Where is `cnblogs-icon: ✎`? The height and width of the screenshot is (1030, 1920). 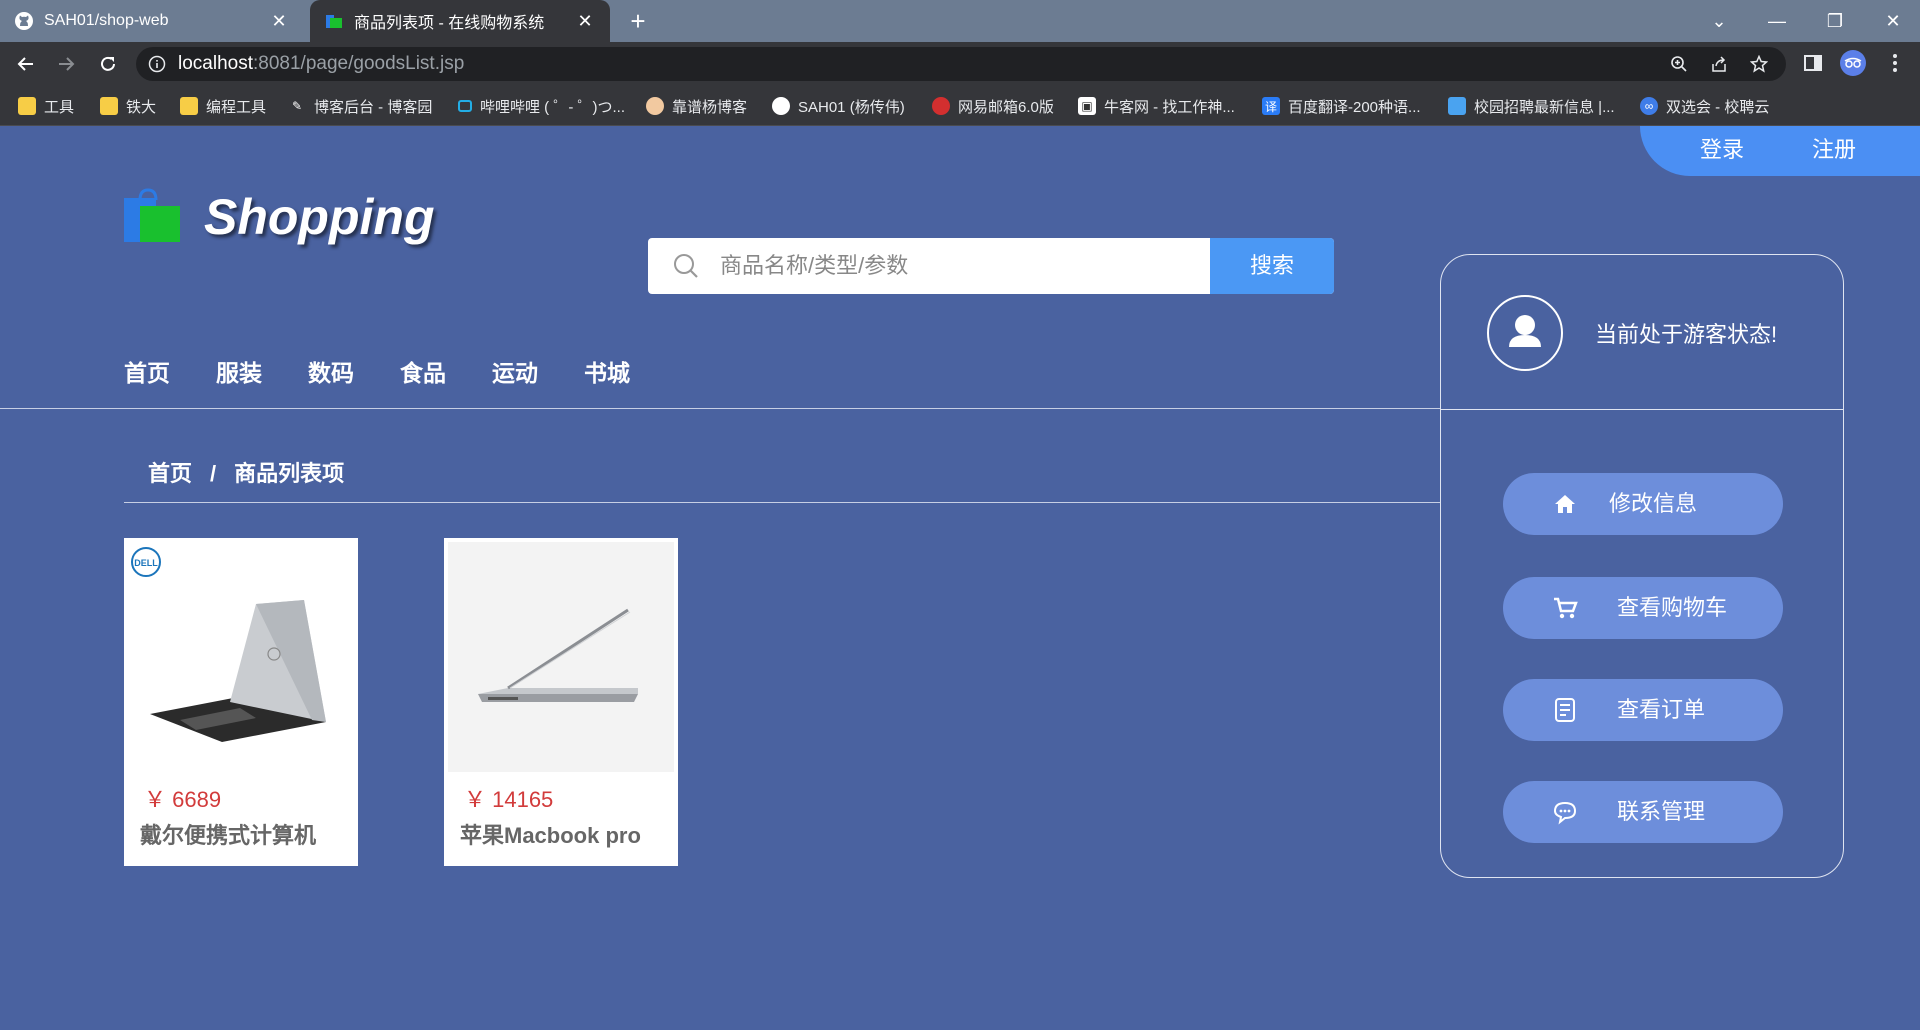
cnblogs-icon: ✎ is located at coordinates (297, 106).